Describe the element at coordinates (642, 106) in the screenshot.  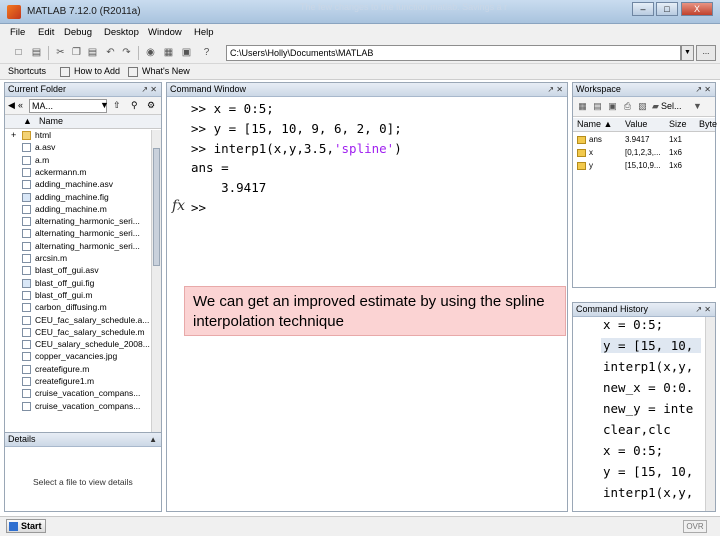
I see `delete-icon: ▧` at that location.